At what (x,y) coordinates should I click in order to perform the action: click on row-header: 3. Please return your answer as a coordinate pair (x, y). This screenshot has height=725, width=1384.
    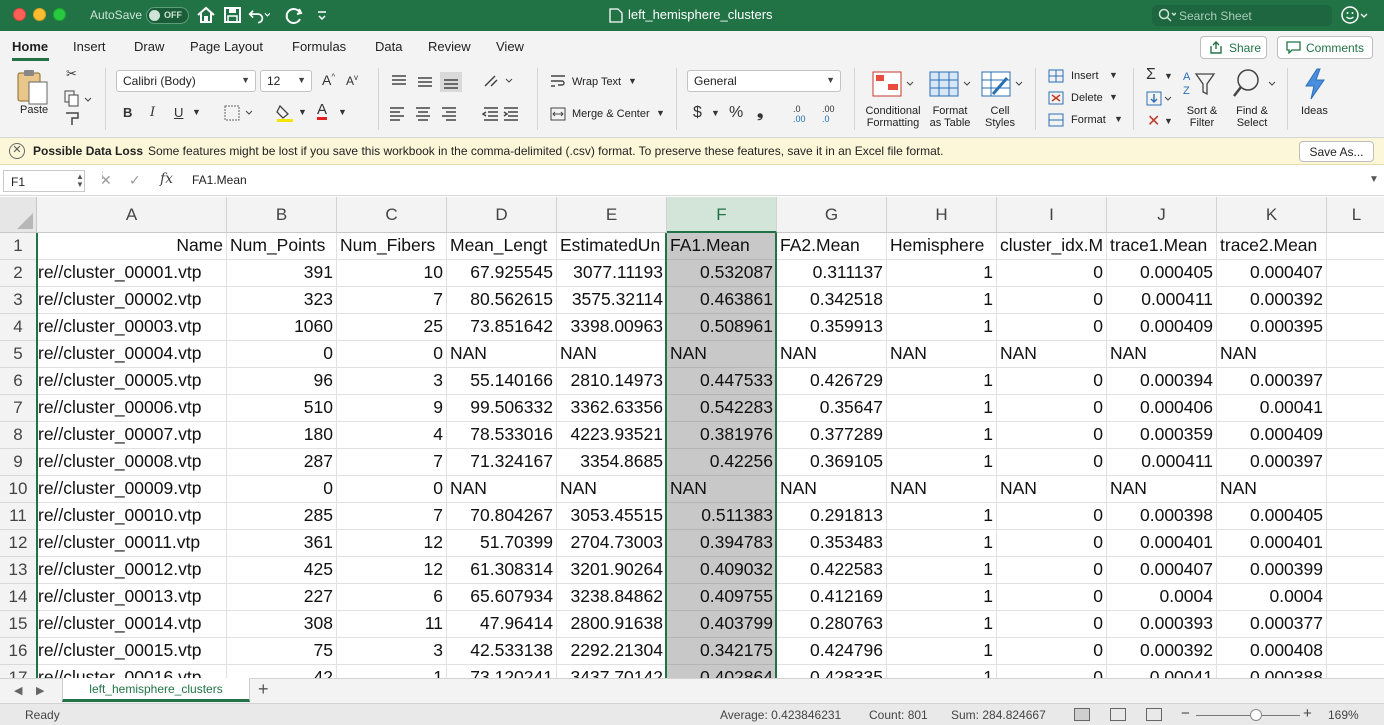
    Looking at the image, I should click on (18, 300).